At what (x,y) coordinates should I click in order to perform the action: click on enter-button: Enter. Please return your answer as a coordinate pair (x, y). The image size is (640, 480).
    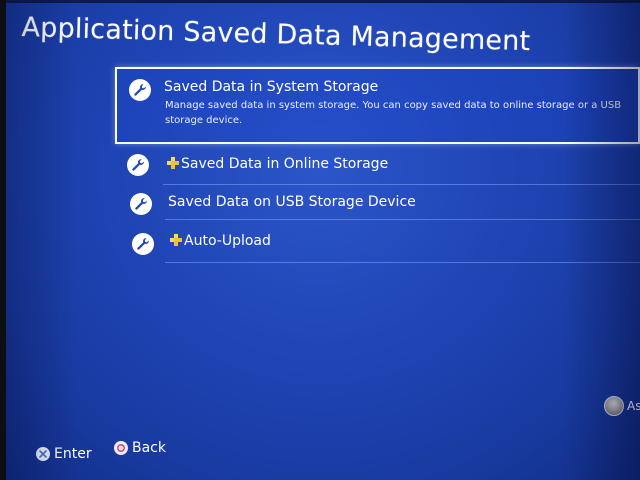
    Looking at the image, I should click on (64, 454).